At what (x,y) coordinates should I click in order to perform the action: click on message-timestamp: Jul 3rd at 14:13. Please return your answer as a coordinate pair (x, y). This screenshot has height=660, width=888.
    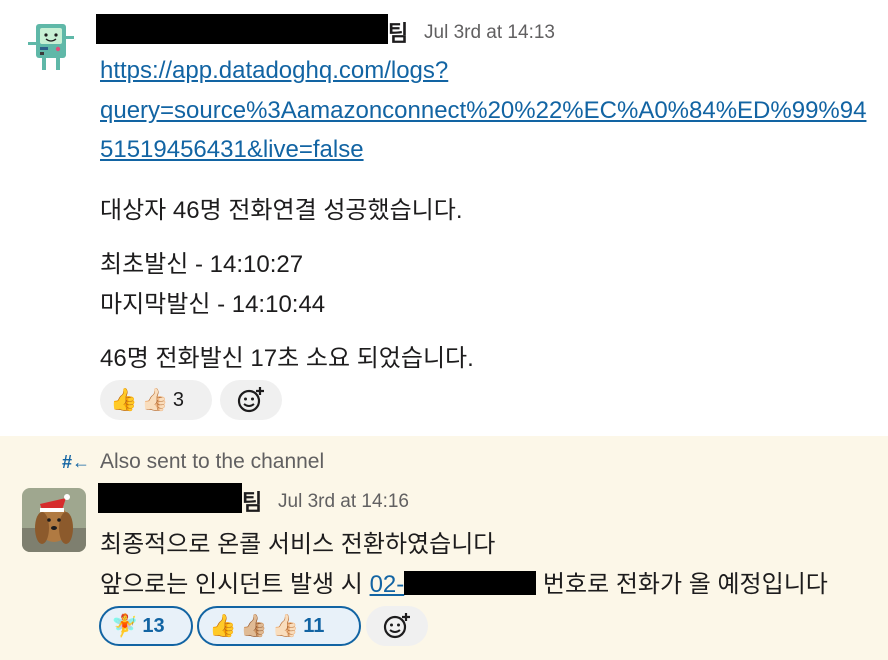
    Looking at the image, I should click on (489, 33).